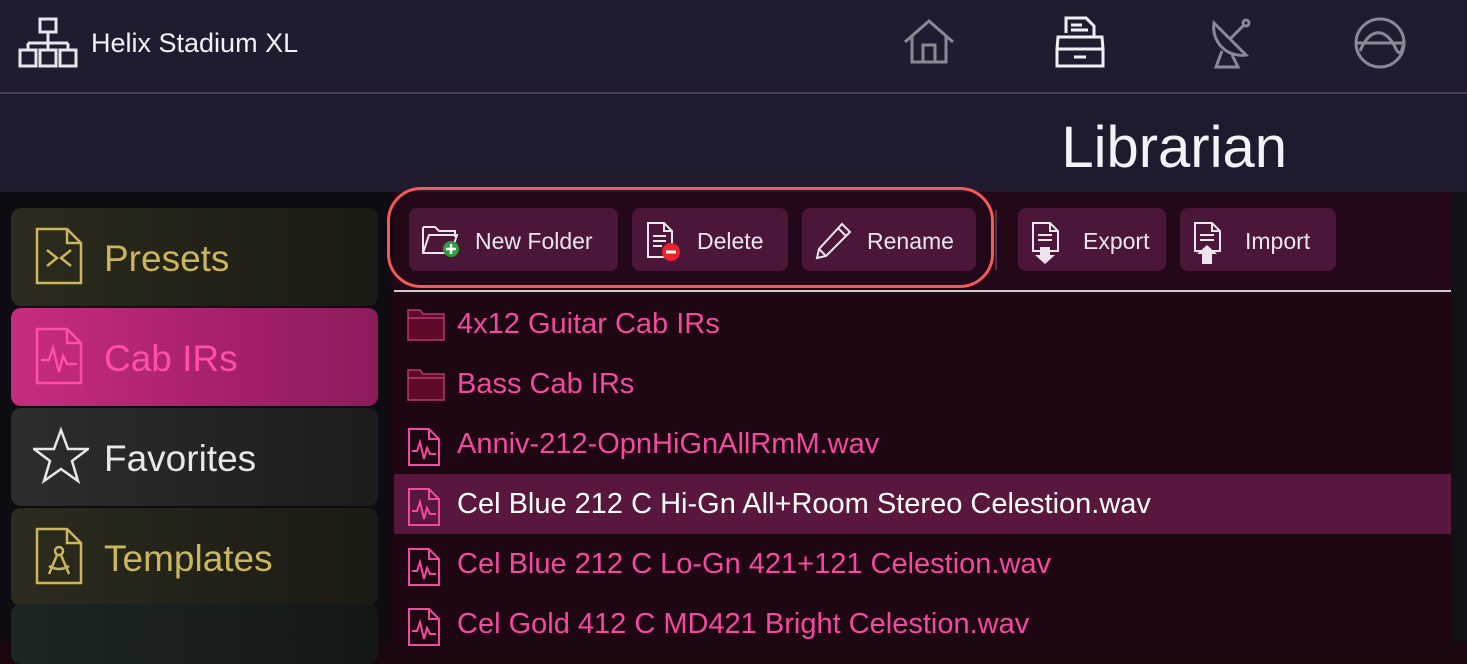 Image resolution: width=1467 pixels, height=664 pixels. I want to click on star-icon, so click(61, 455).